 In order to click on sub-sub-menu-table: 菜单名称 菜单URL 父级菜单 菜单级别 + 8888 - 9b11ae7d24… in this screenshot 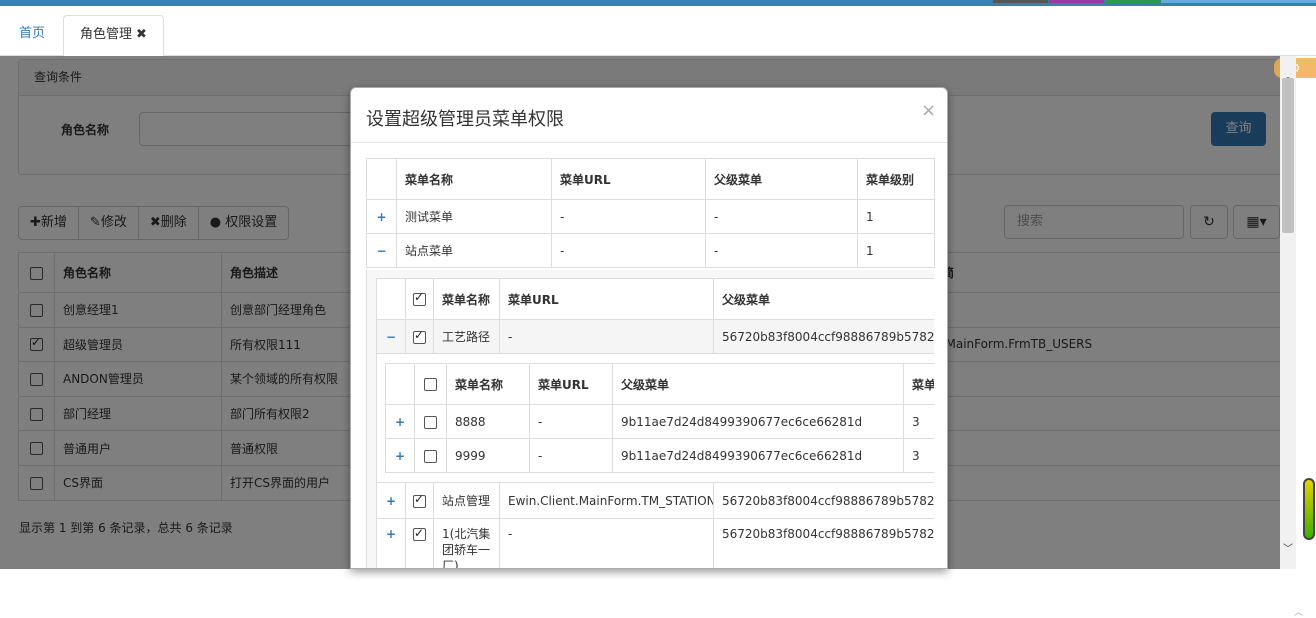, I will do `click(659, 418)`.